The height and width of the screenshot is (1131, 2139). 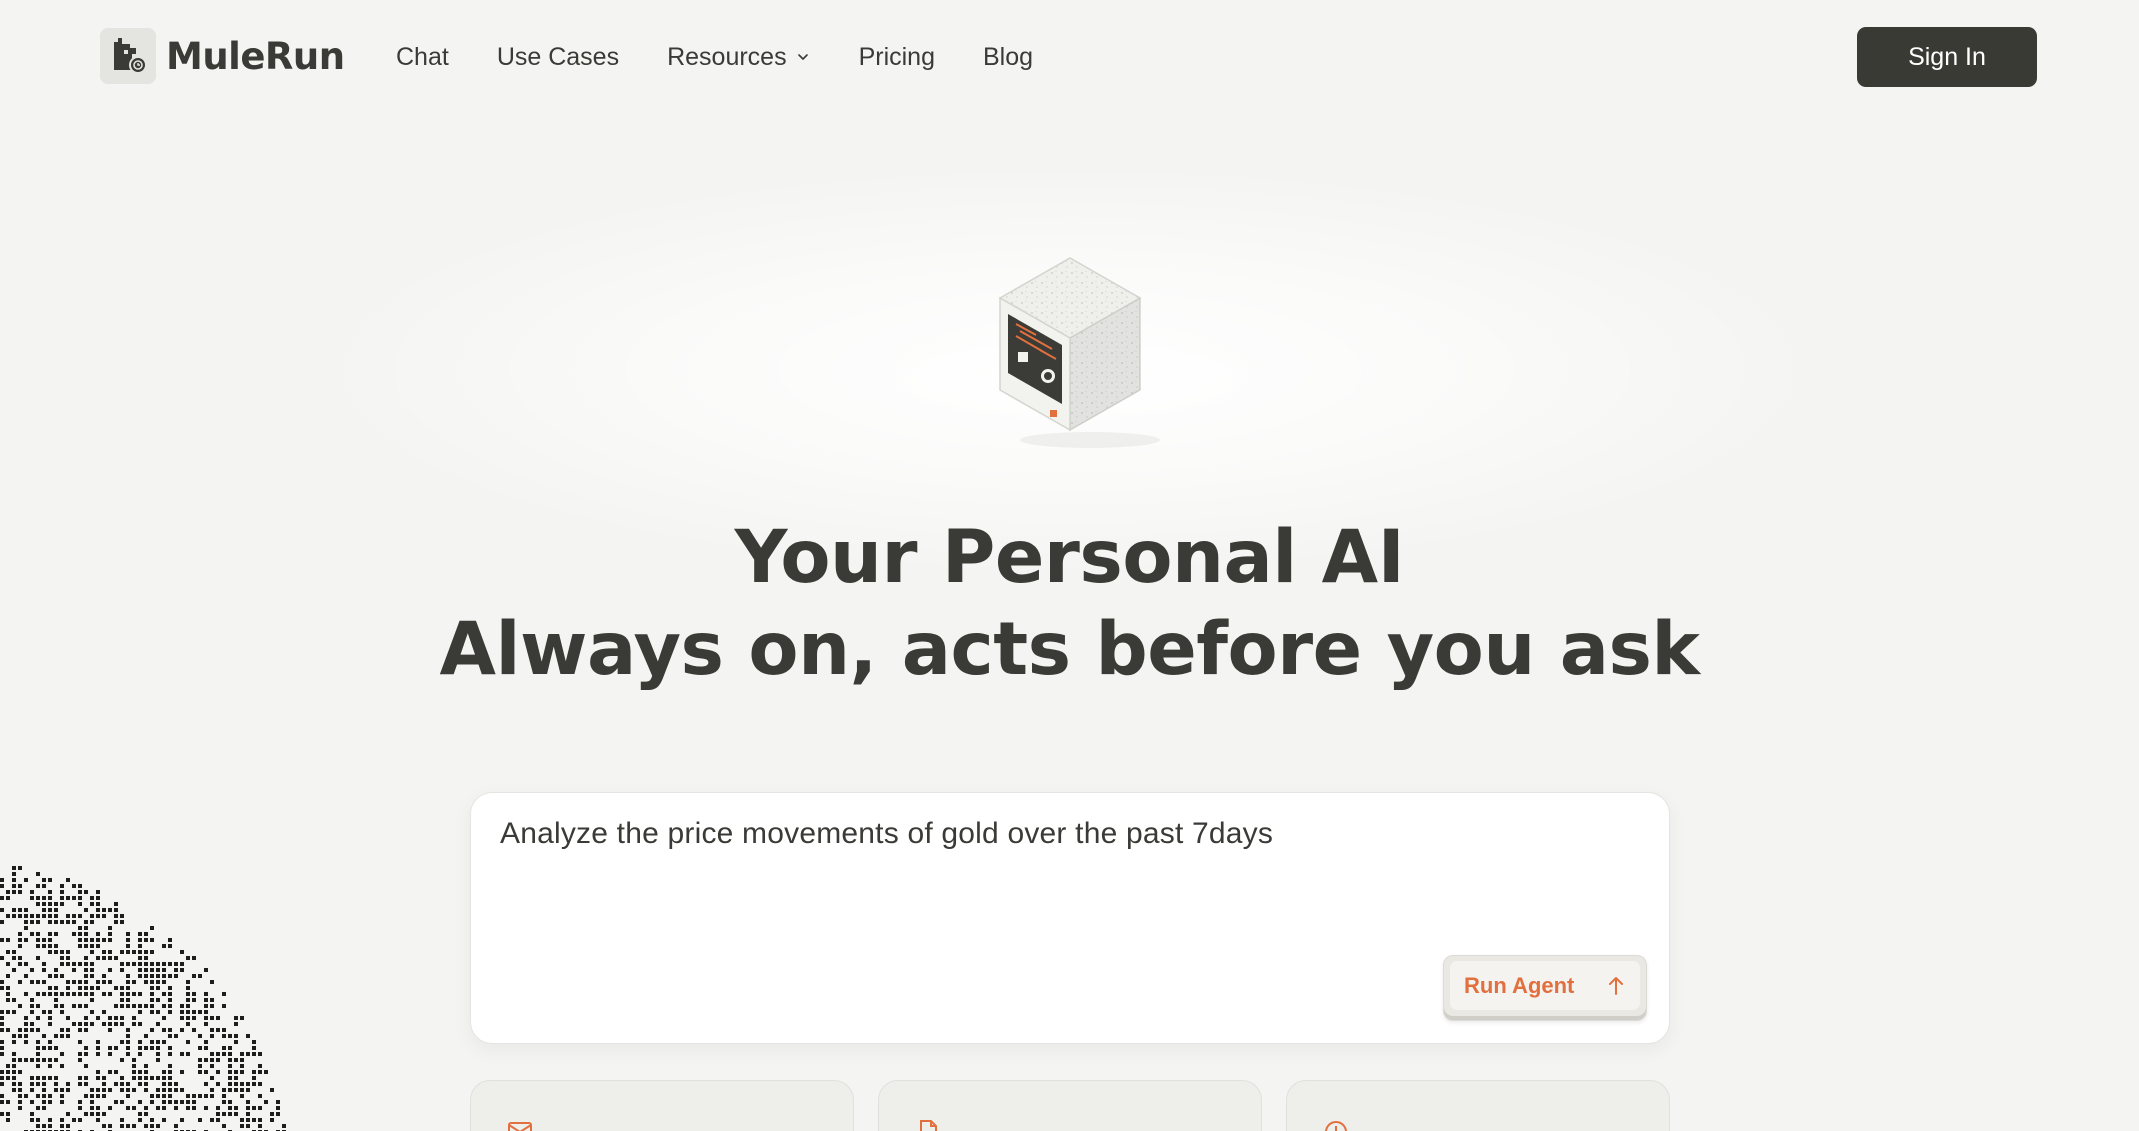 I want to click on run-agent-button-face: Run Agent, so click(x=1545, y=985).